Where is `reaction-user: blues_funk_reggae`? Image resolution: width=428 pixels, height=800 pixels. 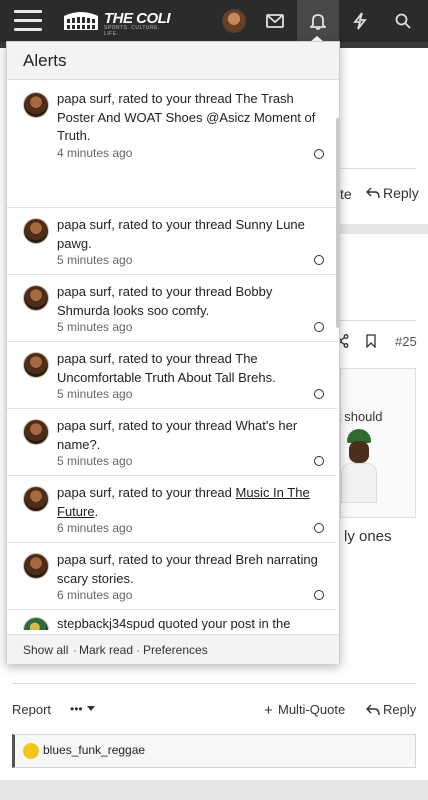 reaction-user: blues_funk_reggae is located at coordinates (94, 750).